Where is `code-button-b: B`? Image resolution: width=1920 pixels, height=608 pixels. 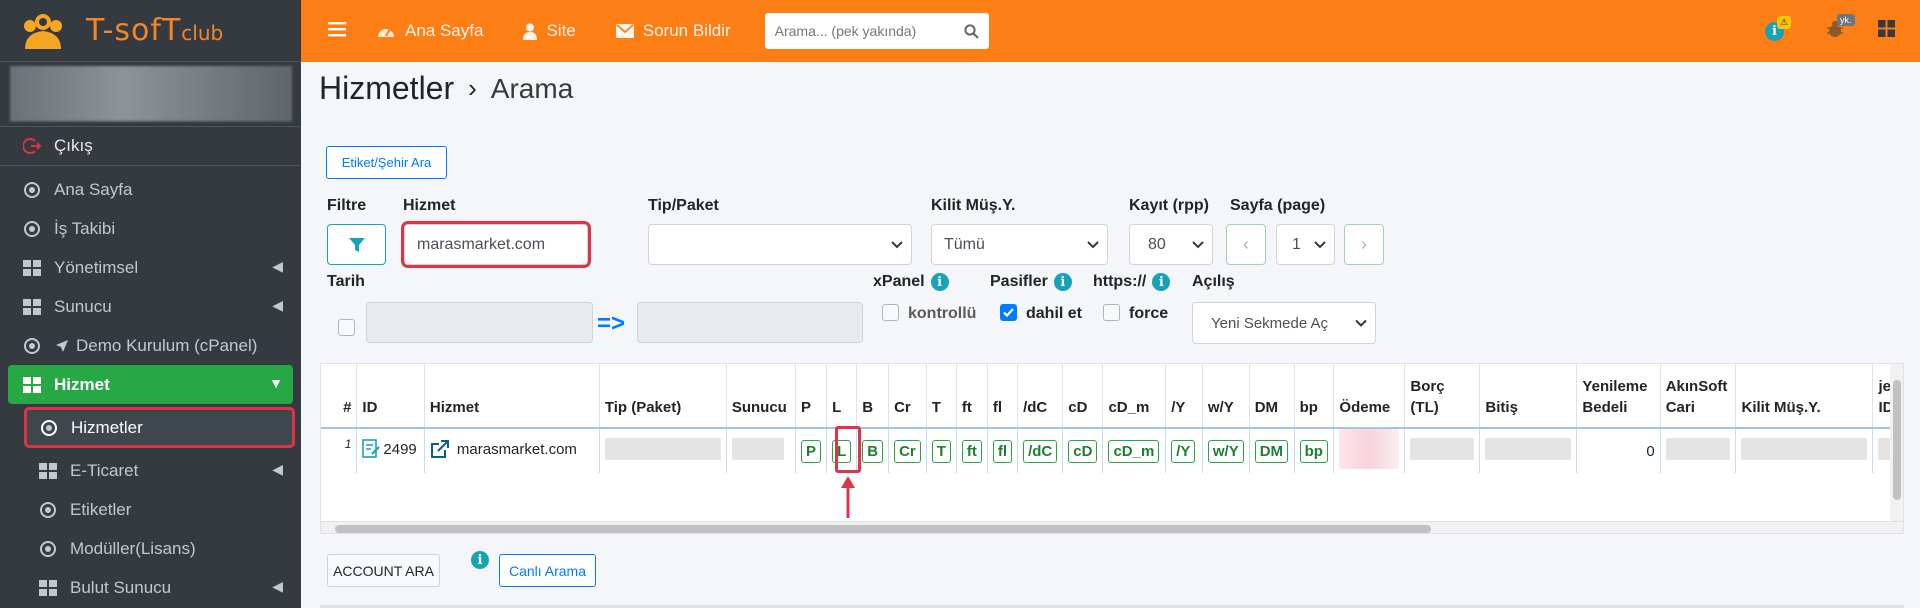
code-button-b: B is located at coordinates (873, 451).